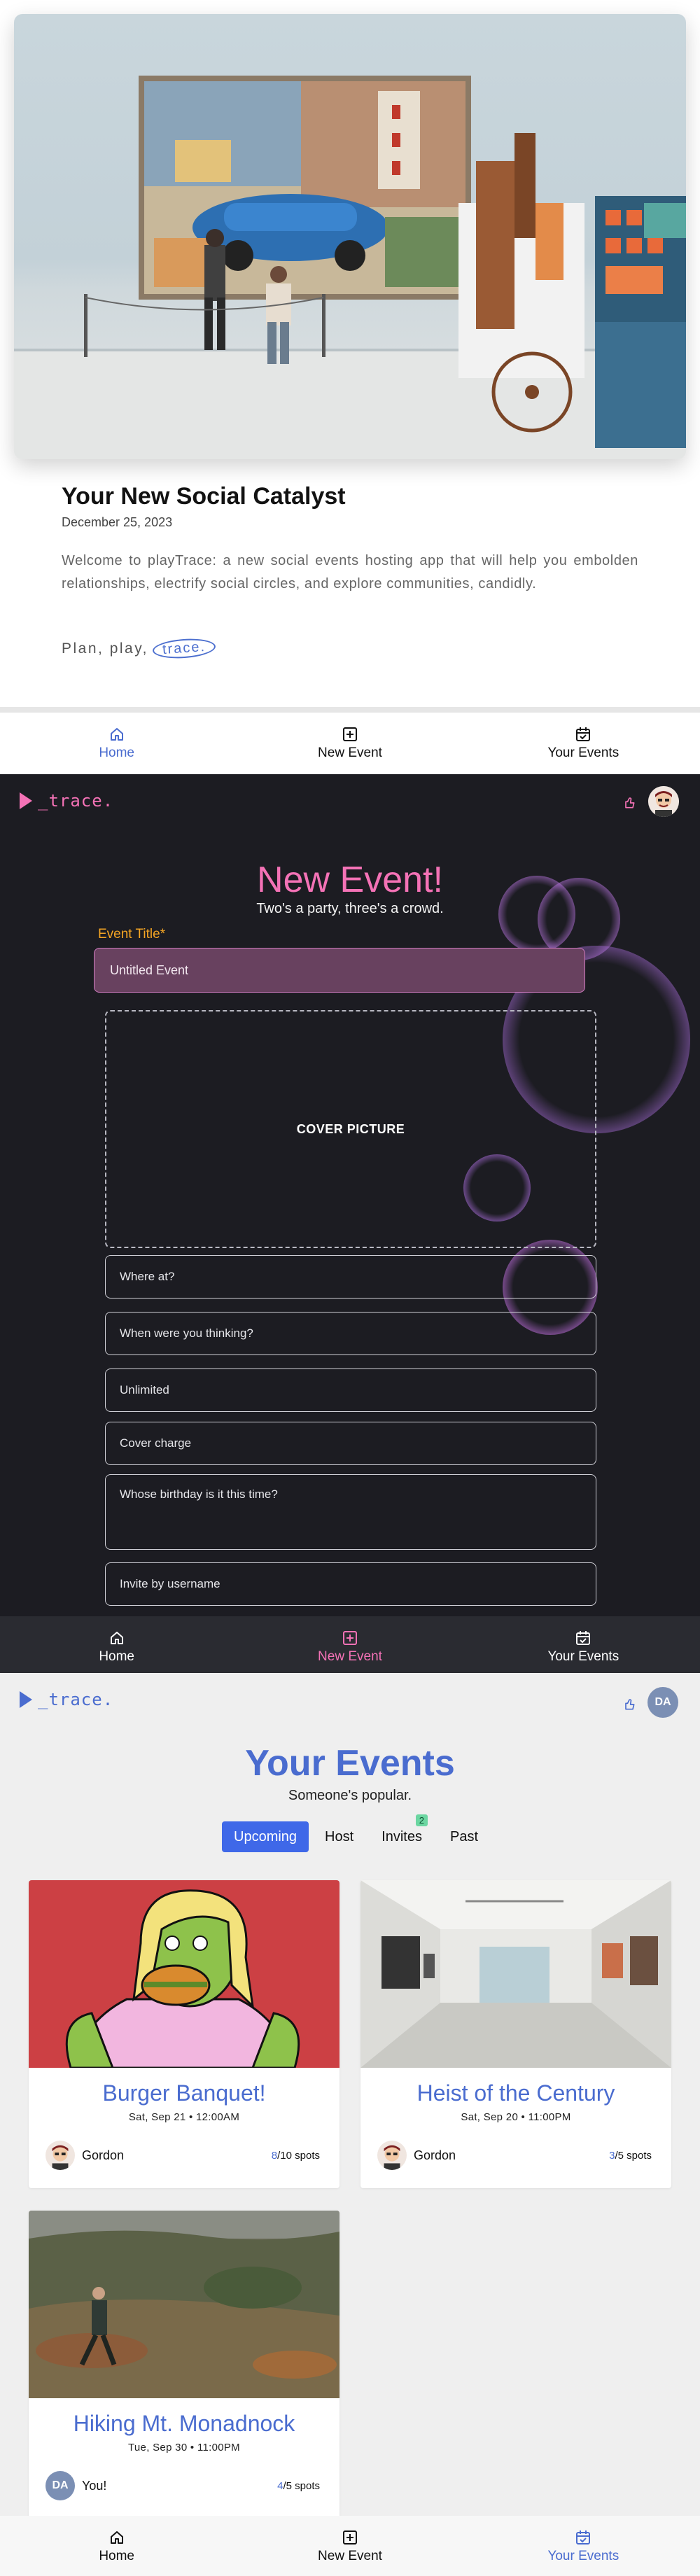 This screenshot has width=700, height=2576. I want to click on tab-label: Host, so click(339, 1836).